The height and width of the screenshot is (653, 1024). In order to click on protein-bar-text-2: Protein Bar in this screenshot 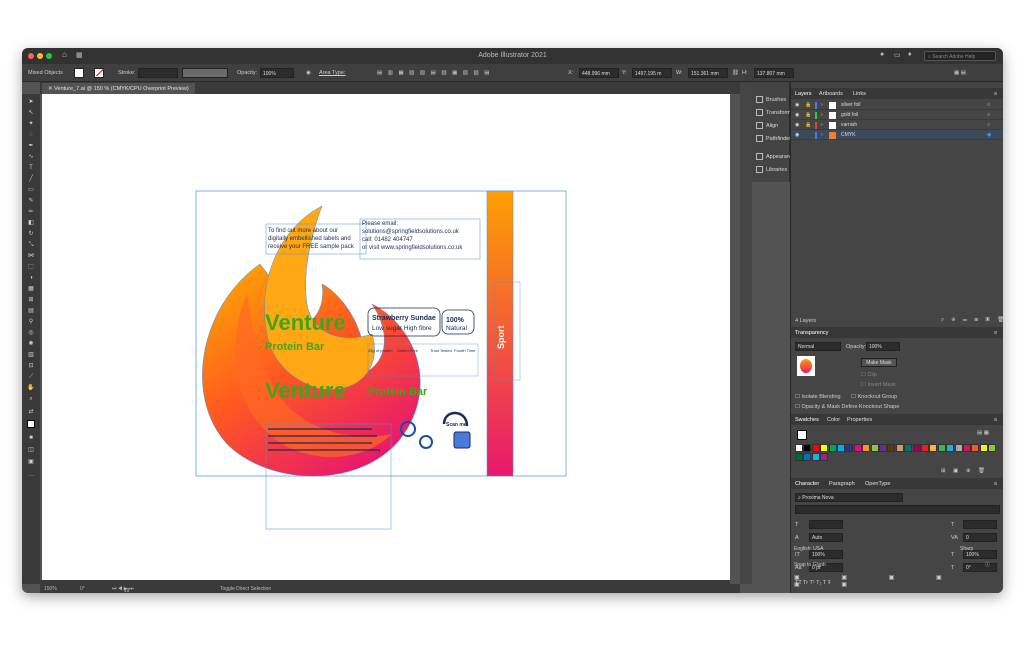, I will do `click(398, 392)`.